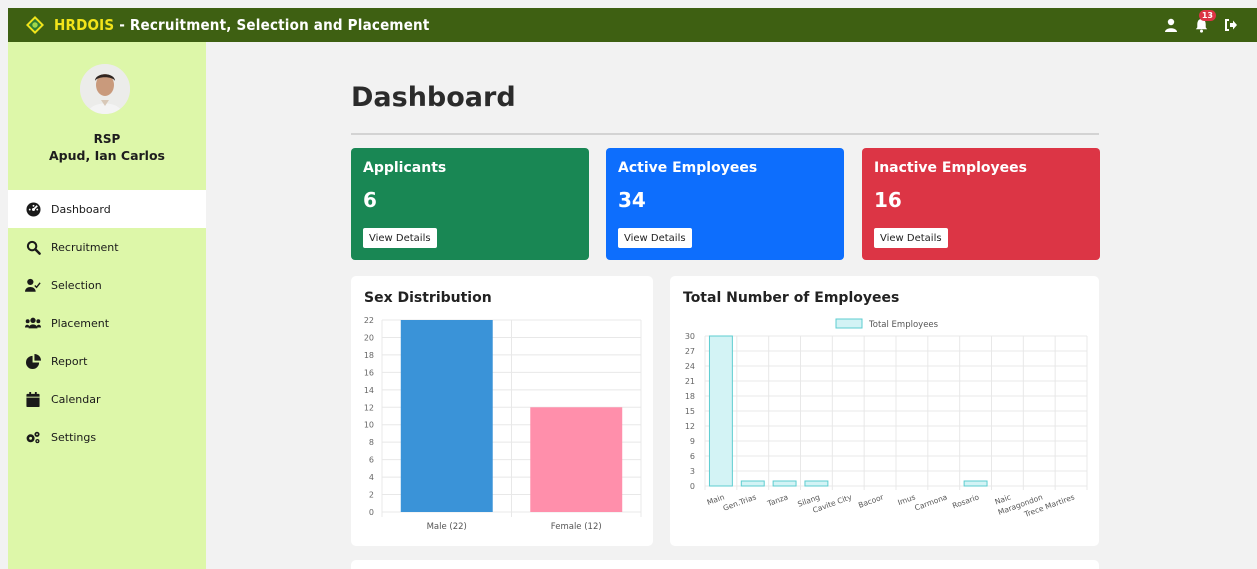 The image size is (1257, 569). What do you see at coordinates (371, 442) in the screenshot?
I see `y-tick-label: 8` at bounding box center [371, 442].